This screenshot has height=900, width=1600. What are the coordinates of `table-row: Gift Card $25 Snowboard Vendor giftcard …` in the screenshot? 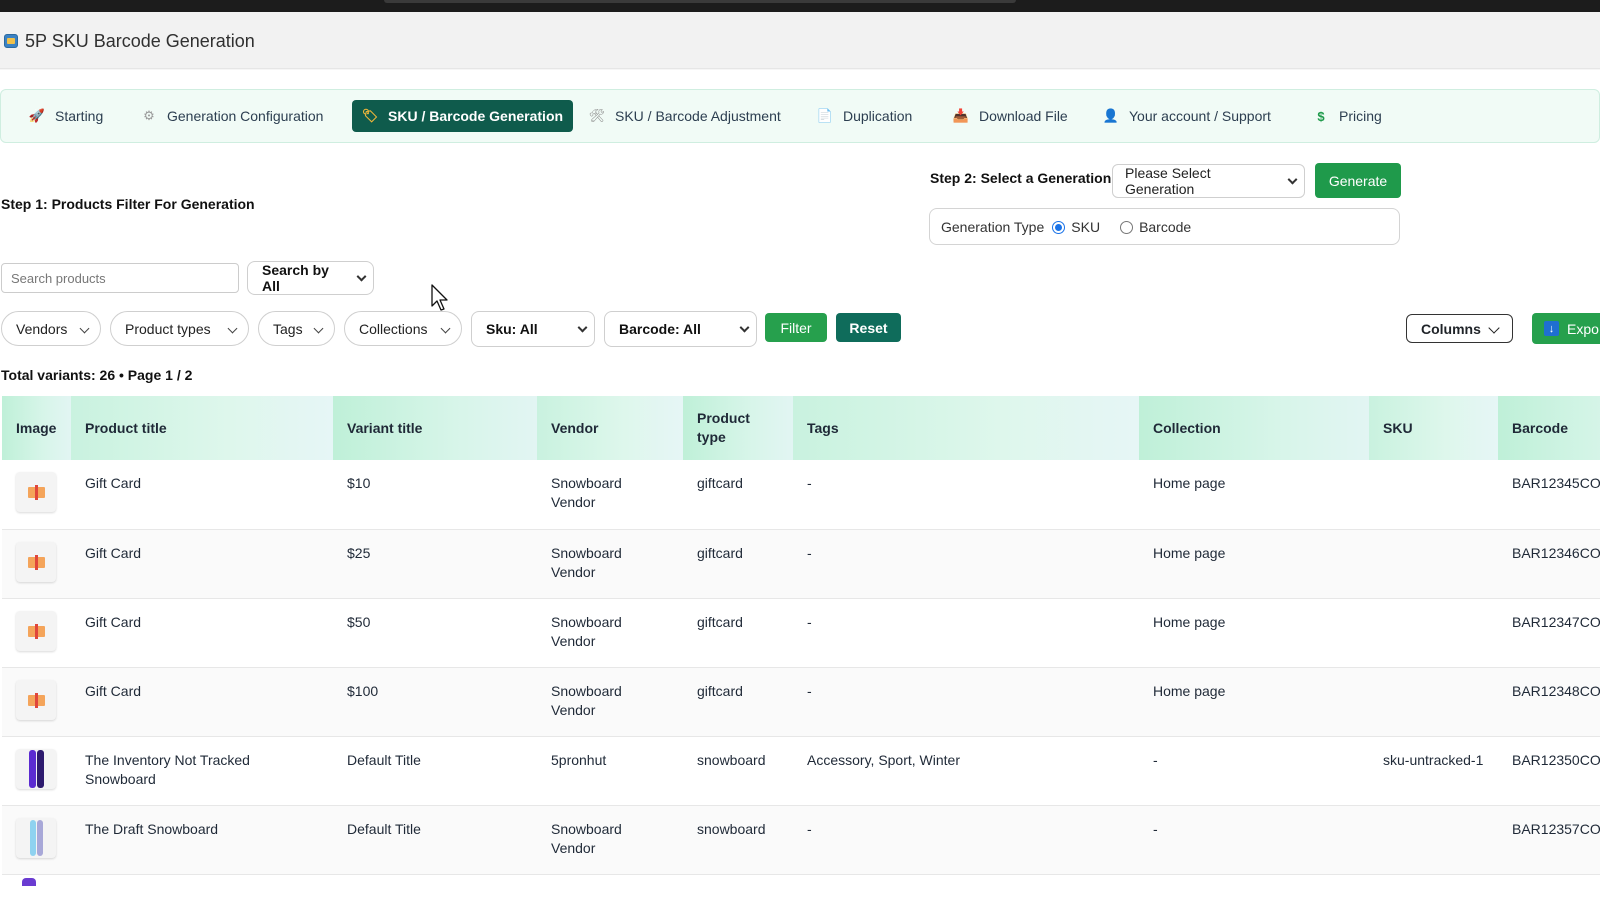 It's located at (801, 564).